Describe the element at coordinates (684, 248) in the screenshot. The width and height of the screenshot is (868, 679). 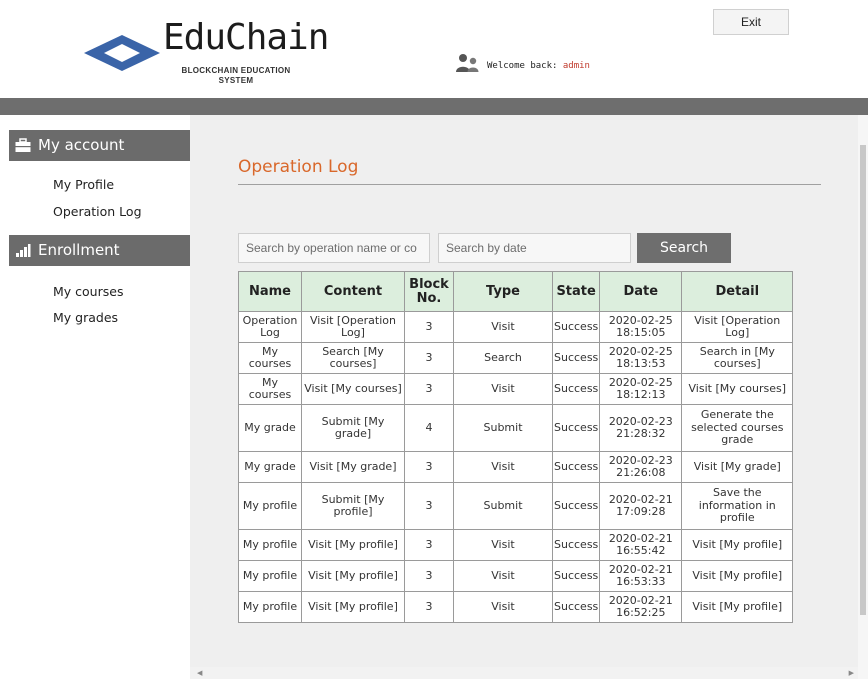
I see `search-button: Search` at that location.